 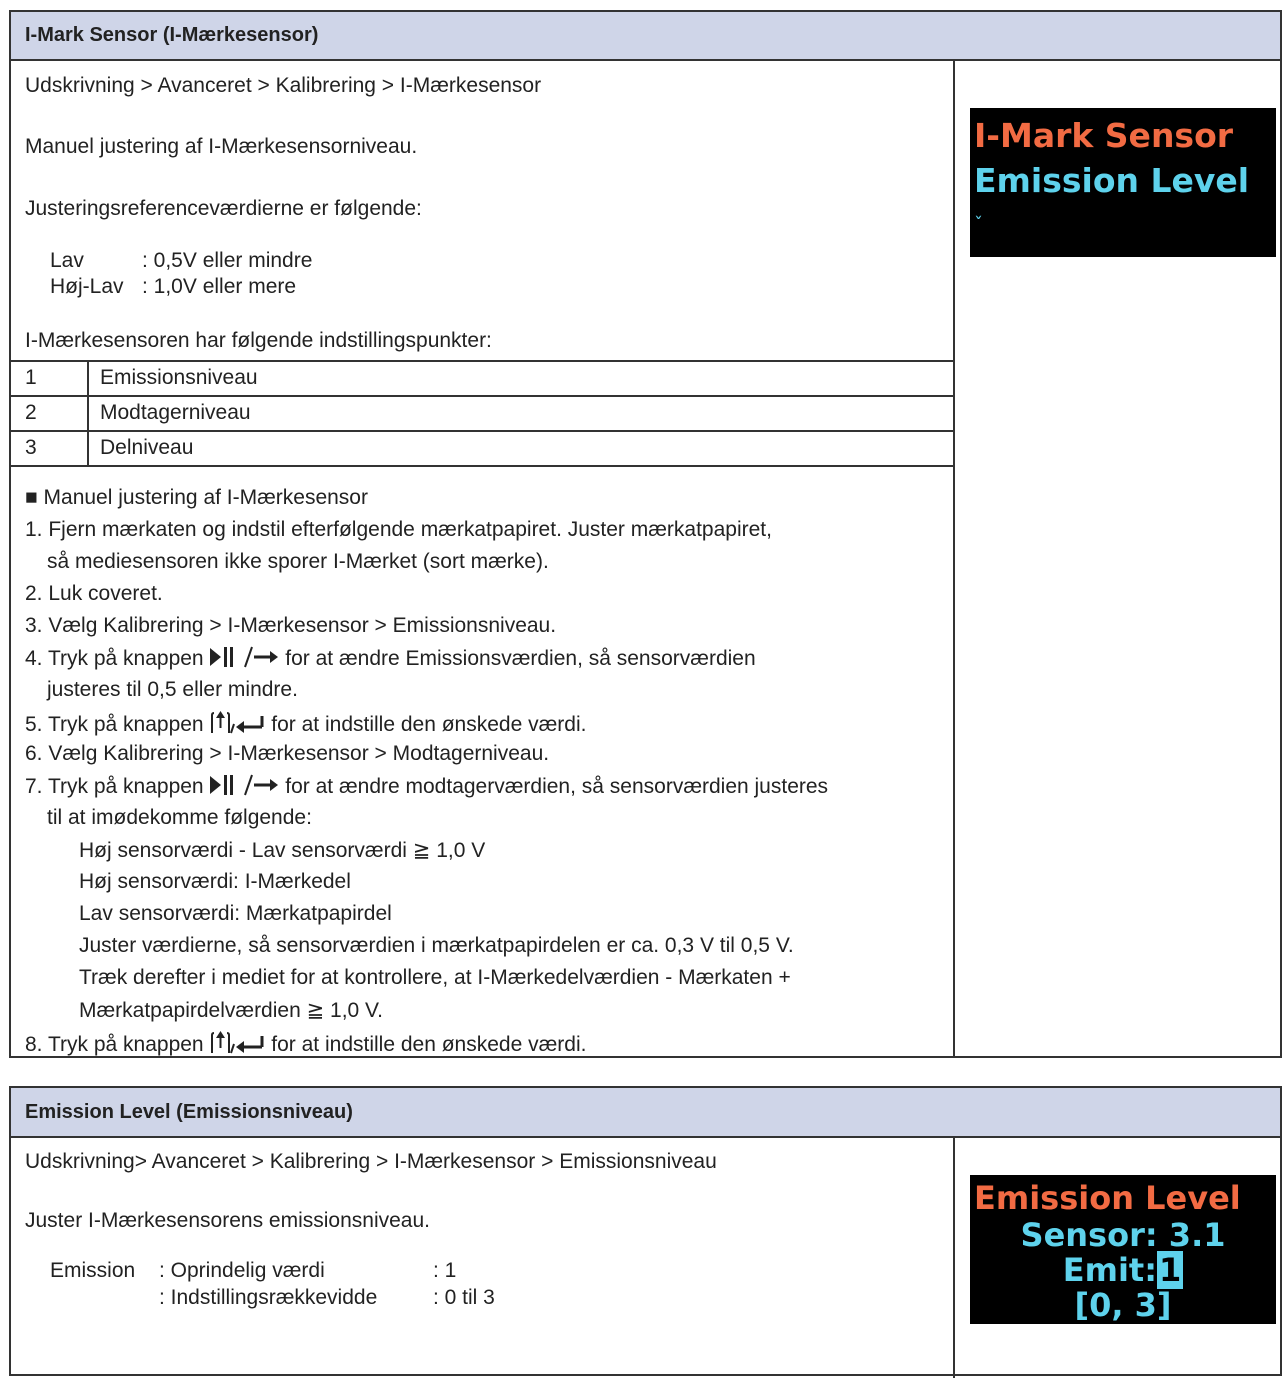 What do you see at coordinates (482, 377) in the screenshot?
I see `setting-point-row: 1 Emissionsniveau` at bounding box center [482, 377].